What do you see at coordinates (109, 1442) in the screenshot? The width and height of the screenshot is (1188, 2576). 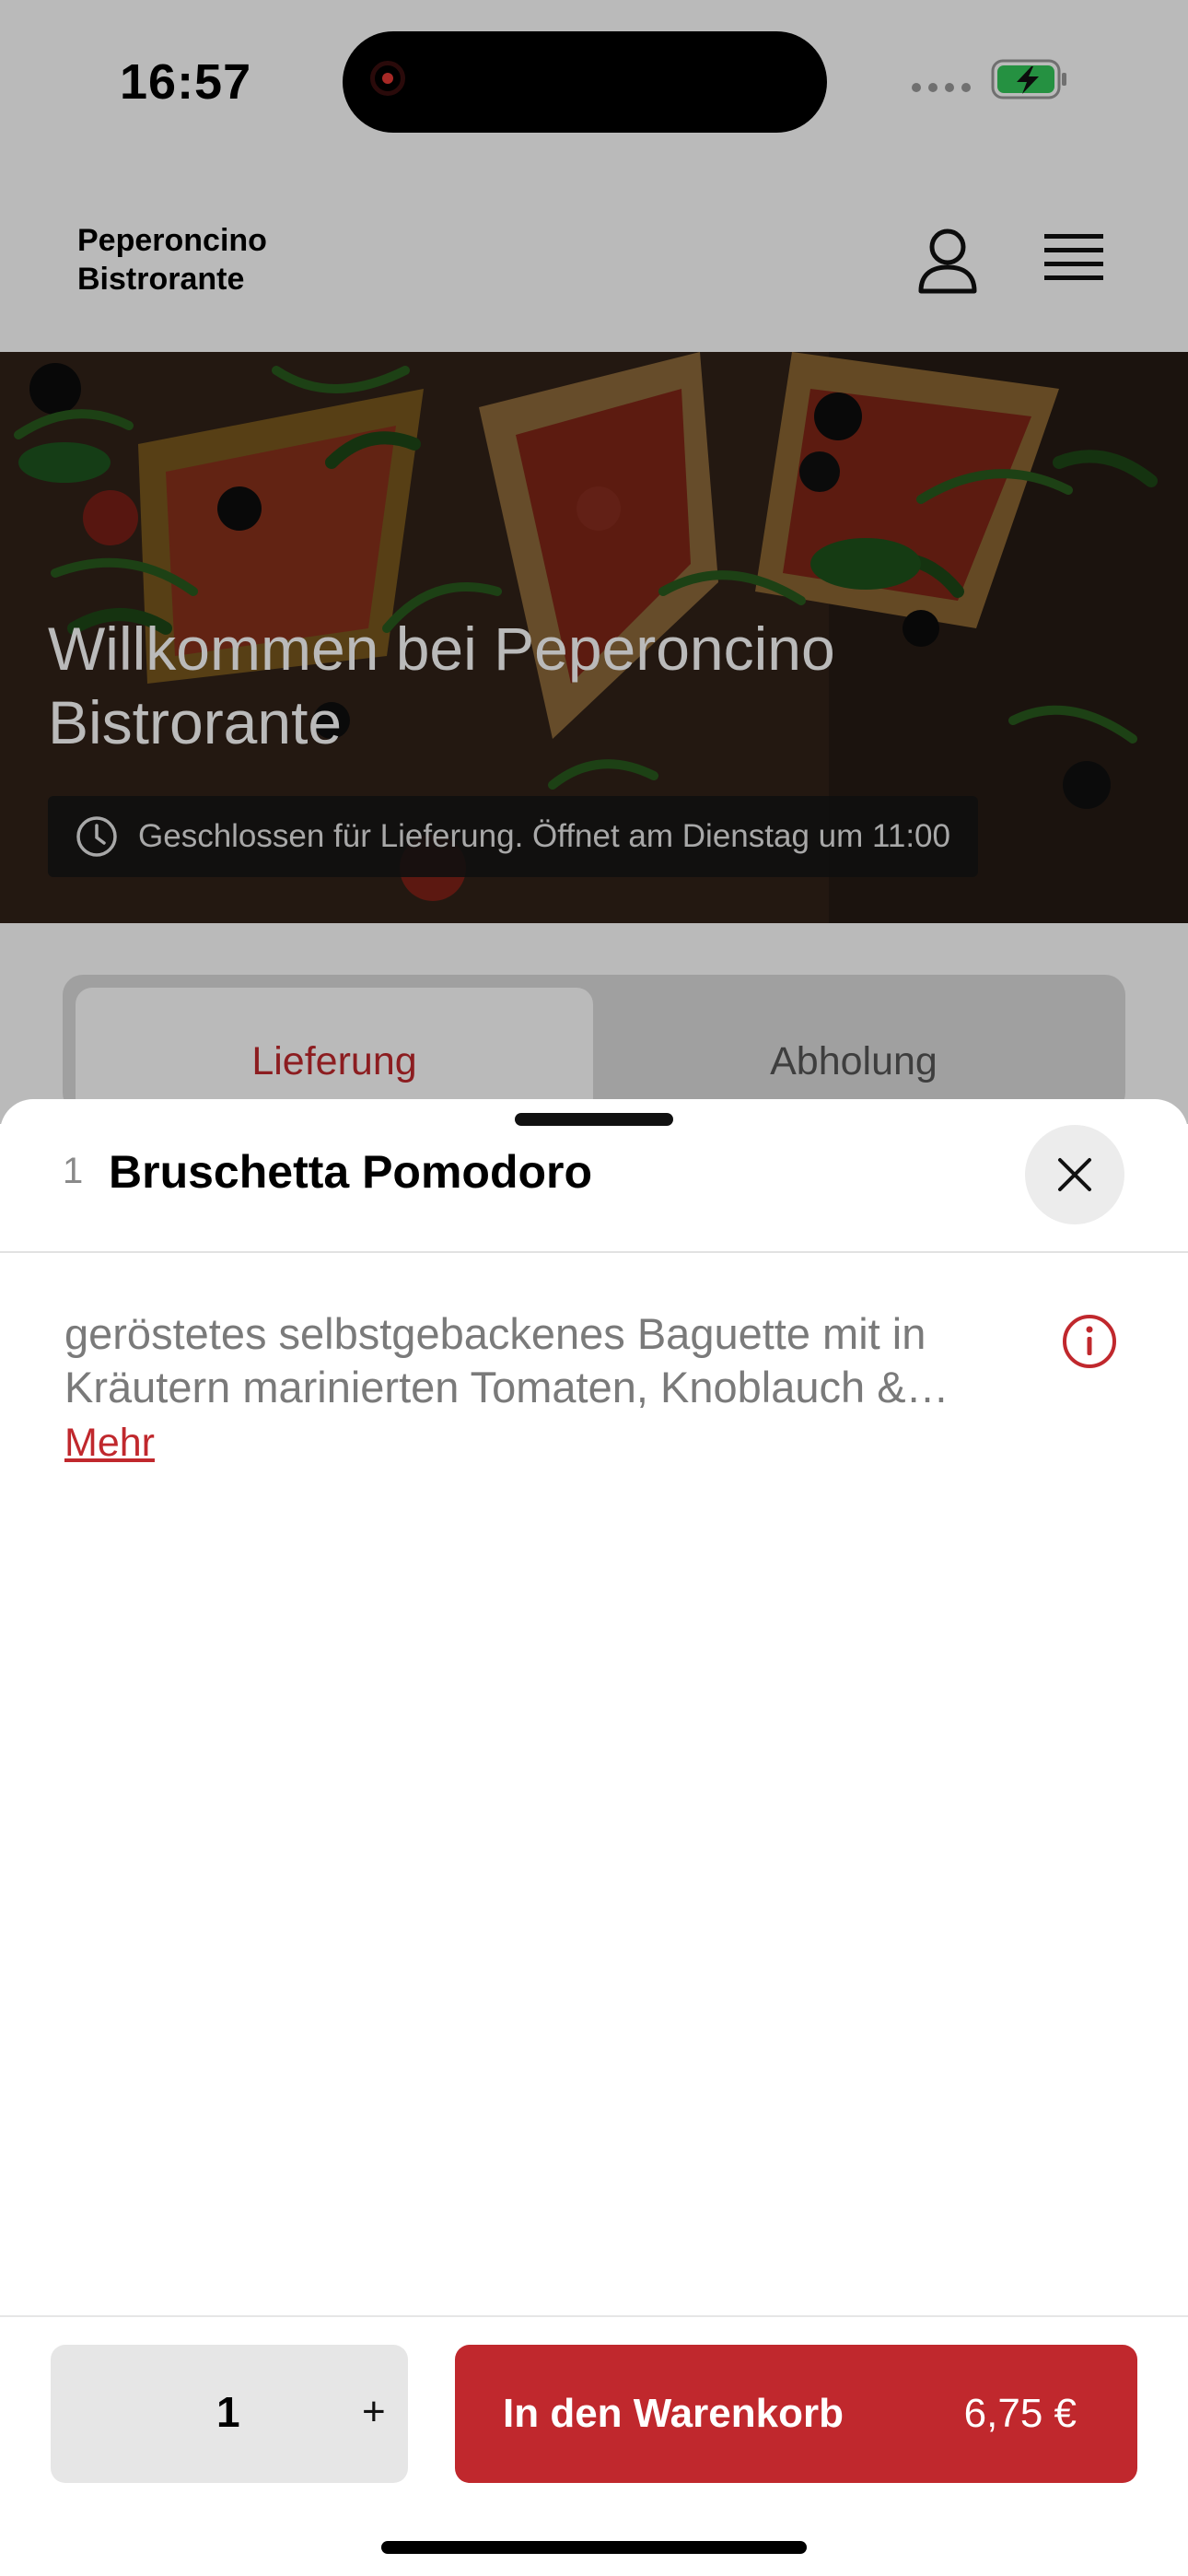 I see `more-link: Mehr` at bounding box center [109, 1442].